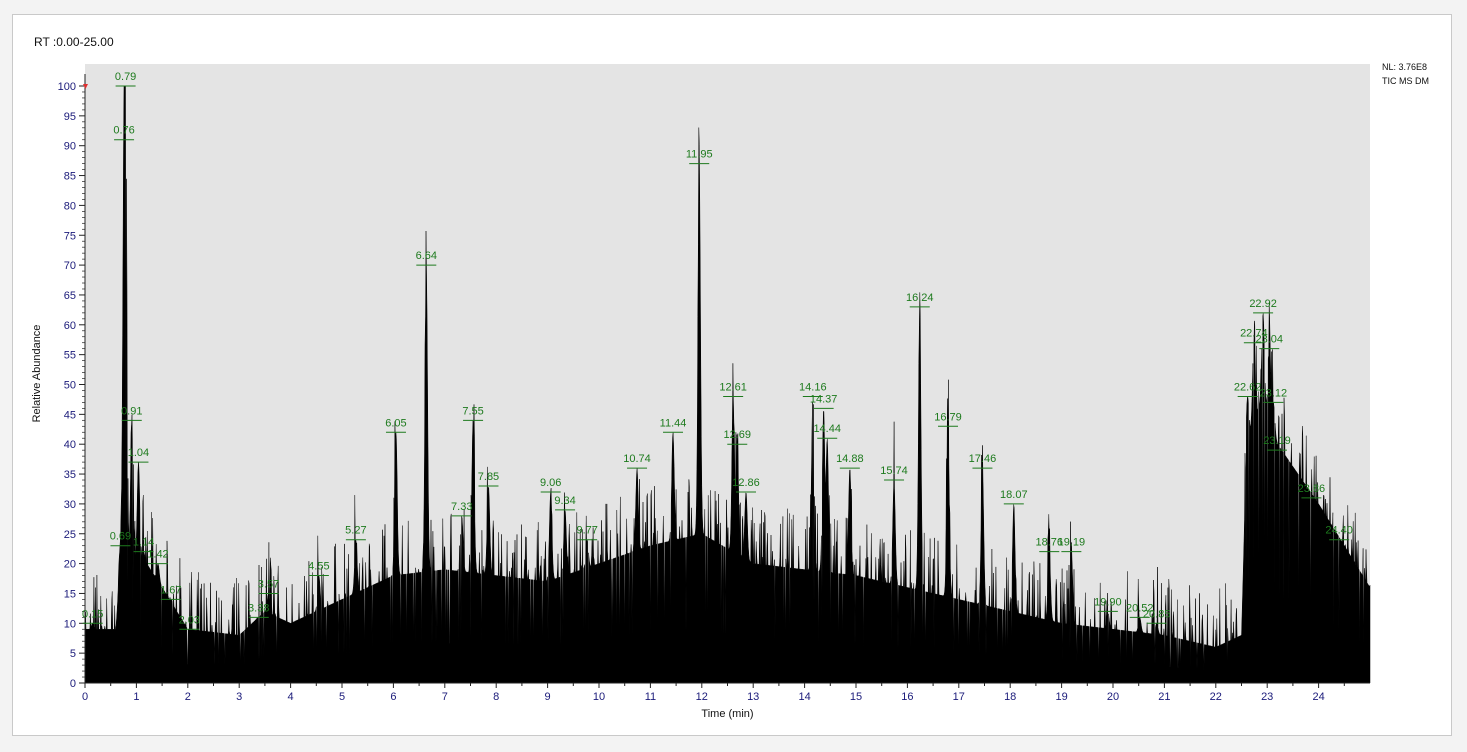 This screenshot has height=752, width=1467. I want to click on x-tick-label: 14, so click(804, 697).